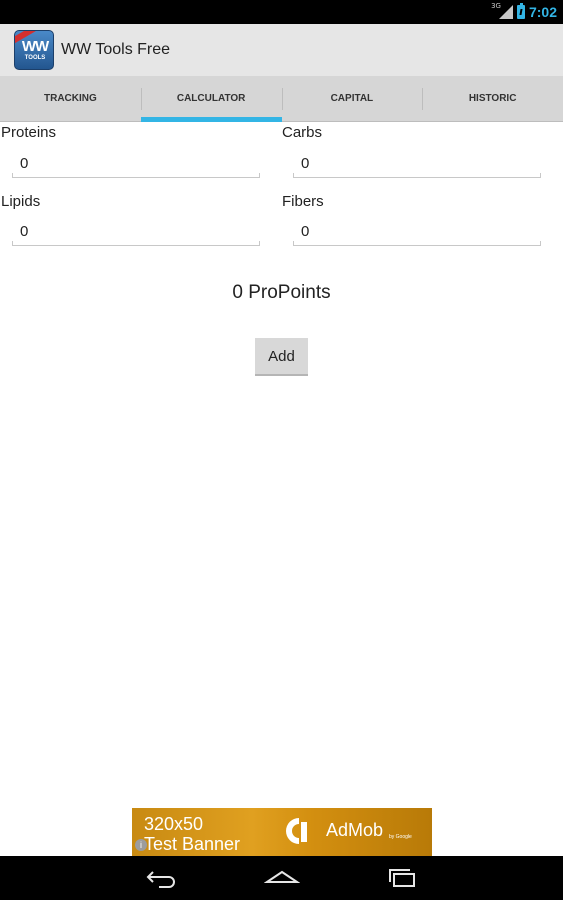 This screenshot has width=563, height=900. Describe the element at coordinates (289, 292) in the screenshot. I see `propoints-unit: ProPoints` at that location.